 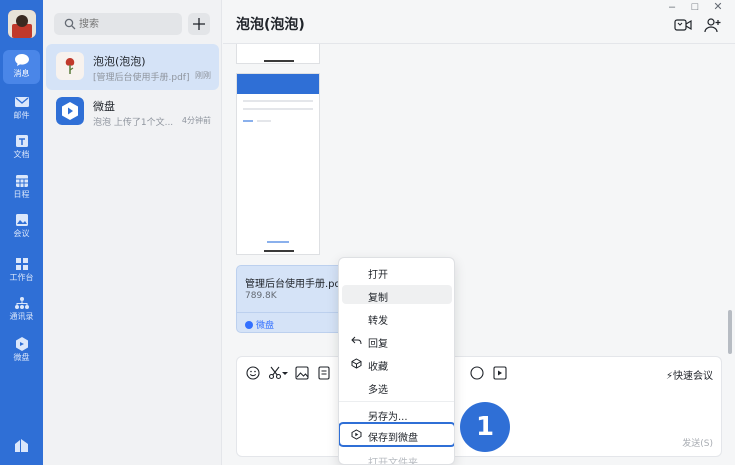 I want to click on session-time: 4分钟前, so click(x=196, y=120).